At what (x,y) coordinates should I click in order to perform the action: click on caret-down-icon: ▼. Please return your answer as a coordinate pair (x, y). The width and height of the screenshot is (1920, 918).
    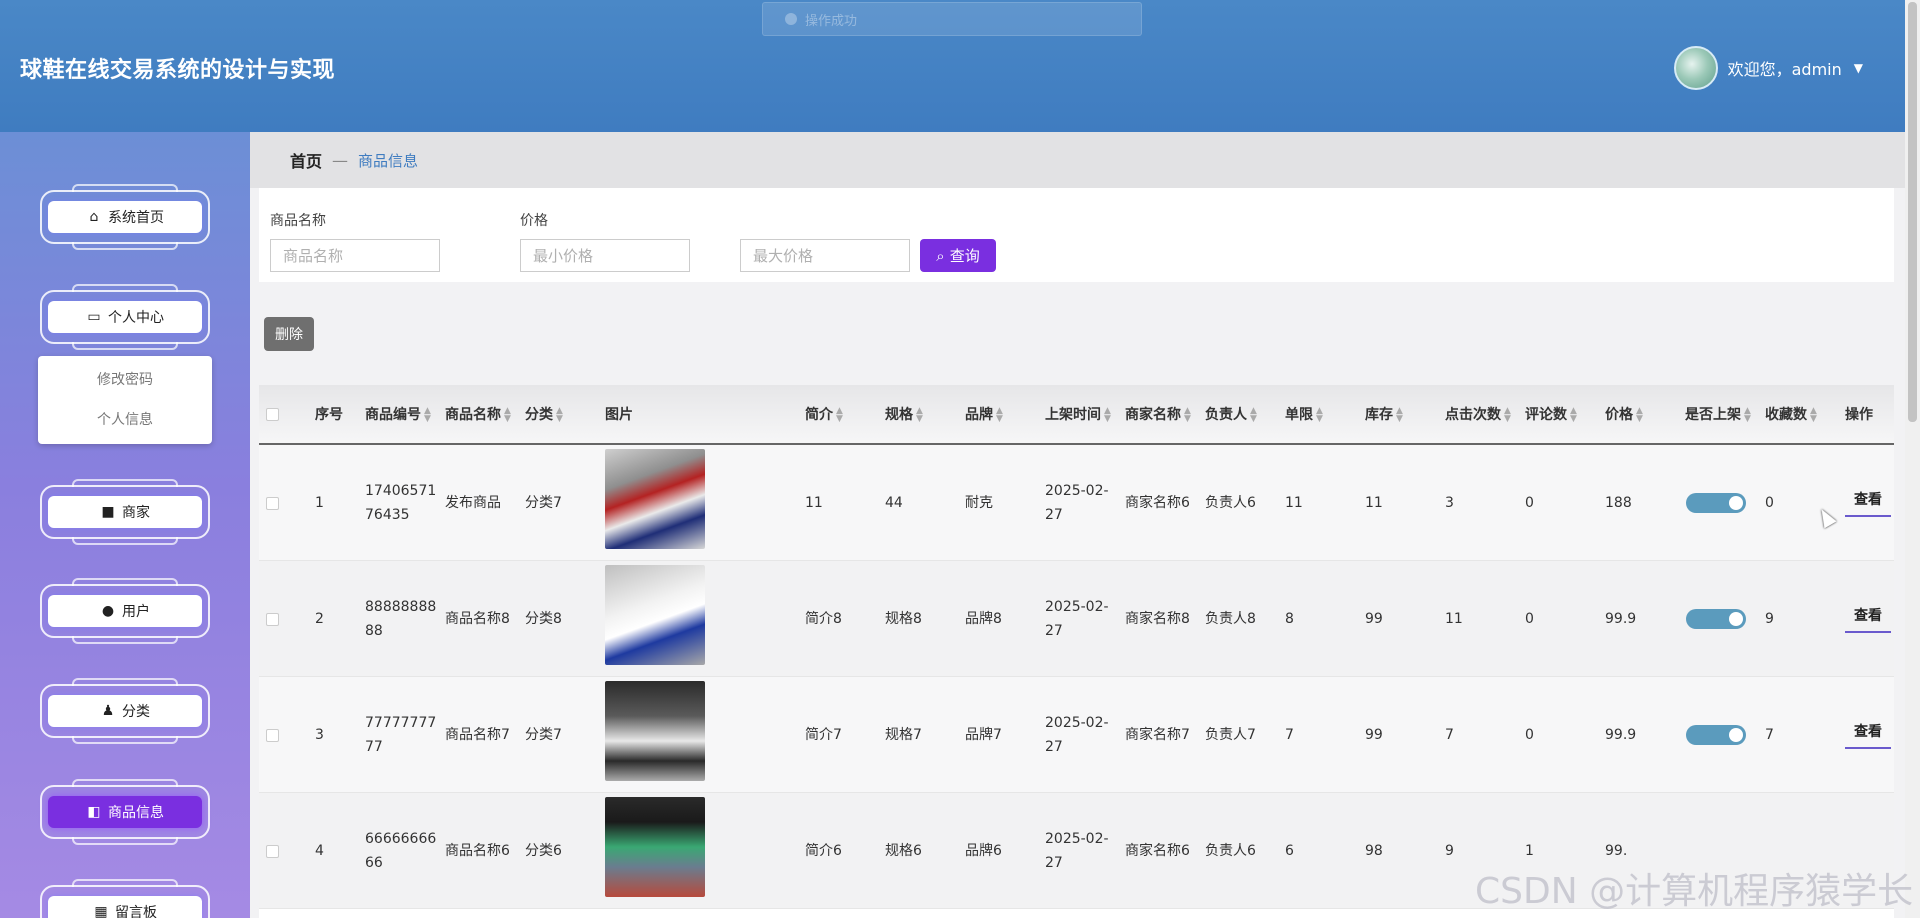
    Looking at the image, I should click on (1858, 68).